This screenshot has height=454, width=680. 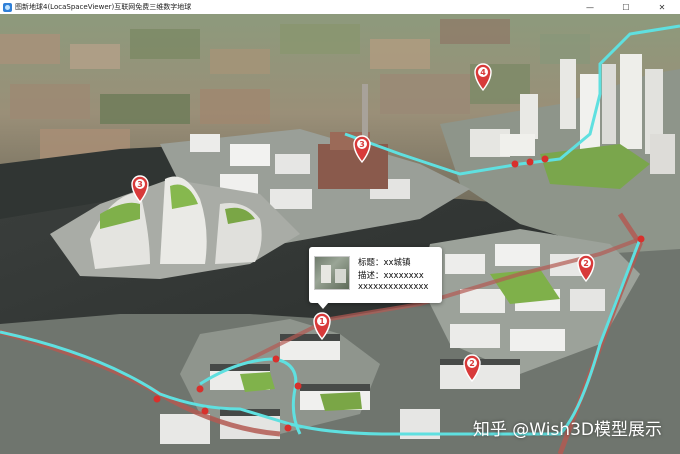 What do you see at coordinates (362, 144) in the screenshot?
I see `marker-3b-label: 3` at bounding box center [362, 144].